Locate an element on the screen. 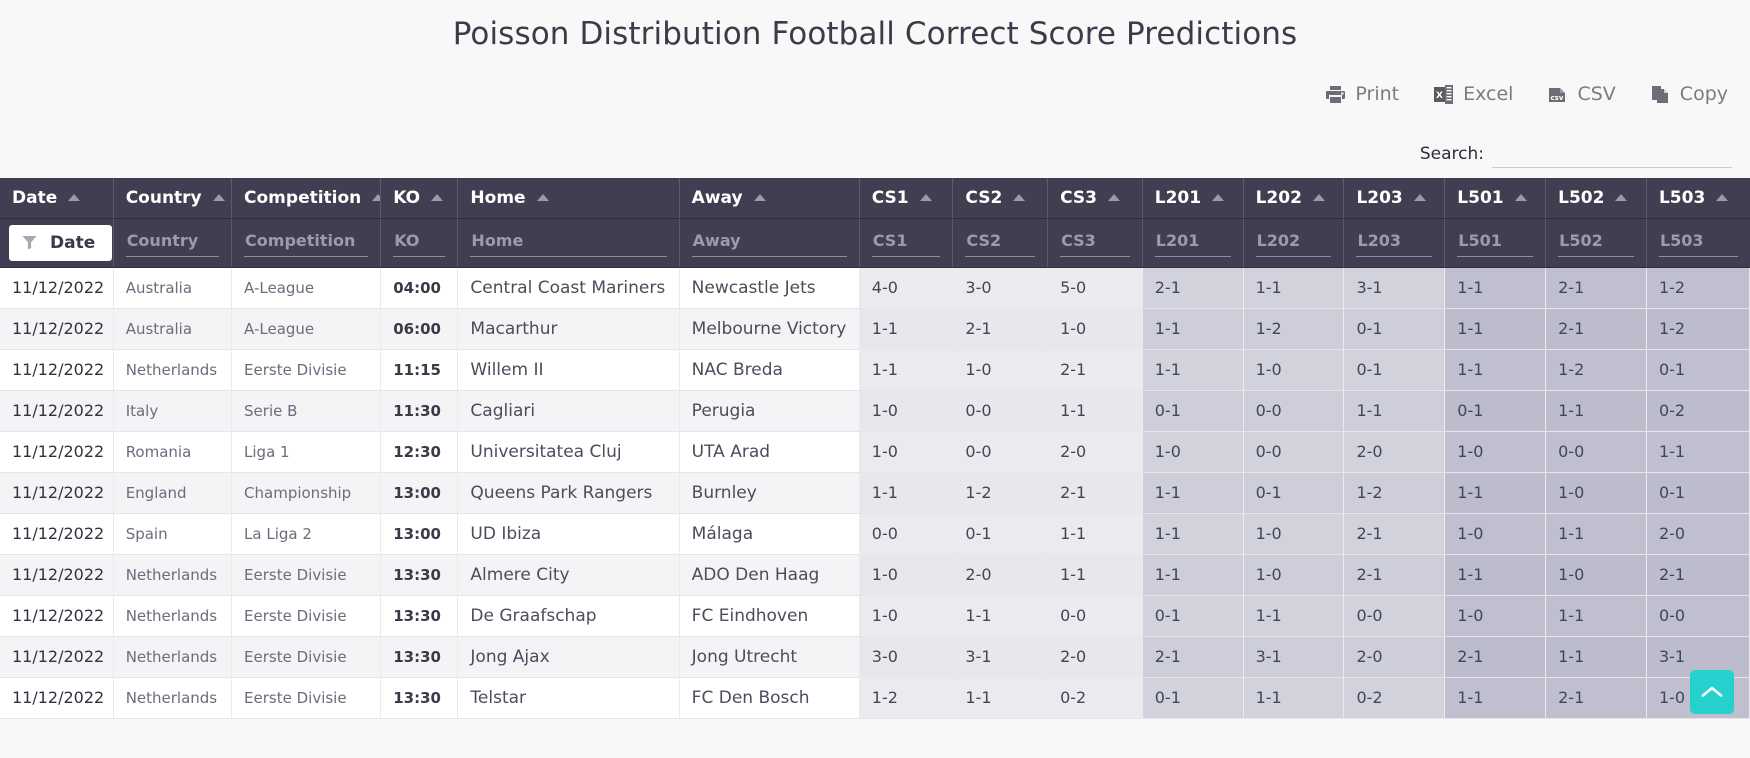  home-filter-input: Home is located at coordinates (568, 243).